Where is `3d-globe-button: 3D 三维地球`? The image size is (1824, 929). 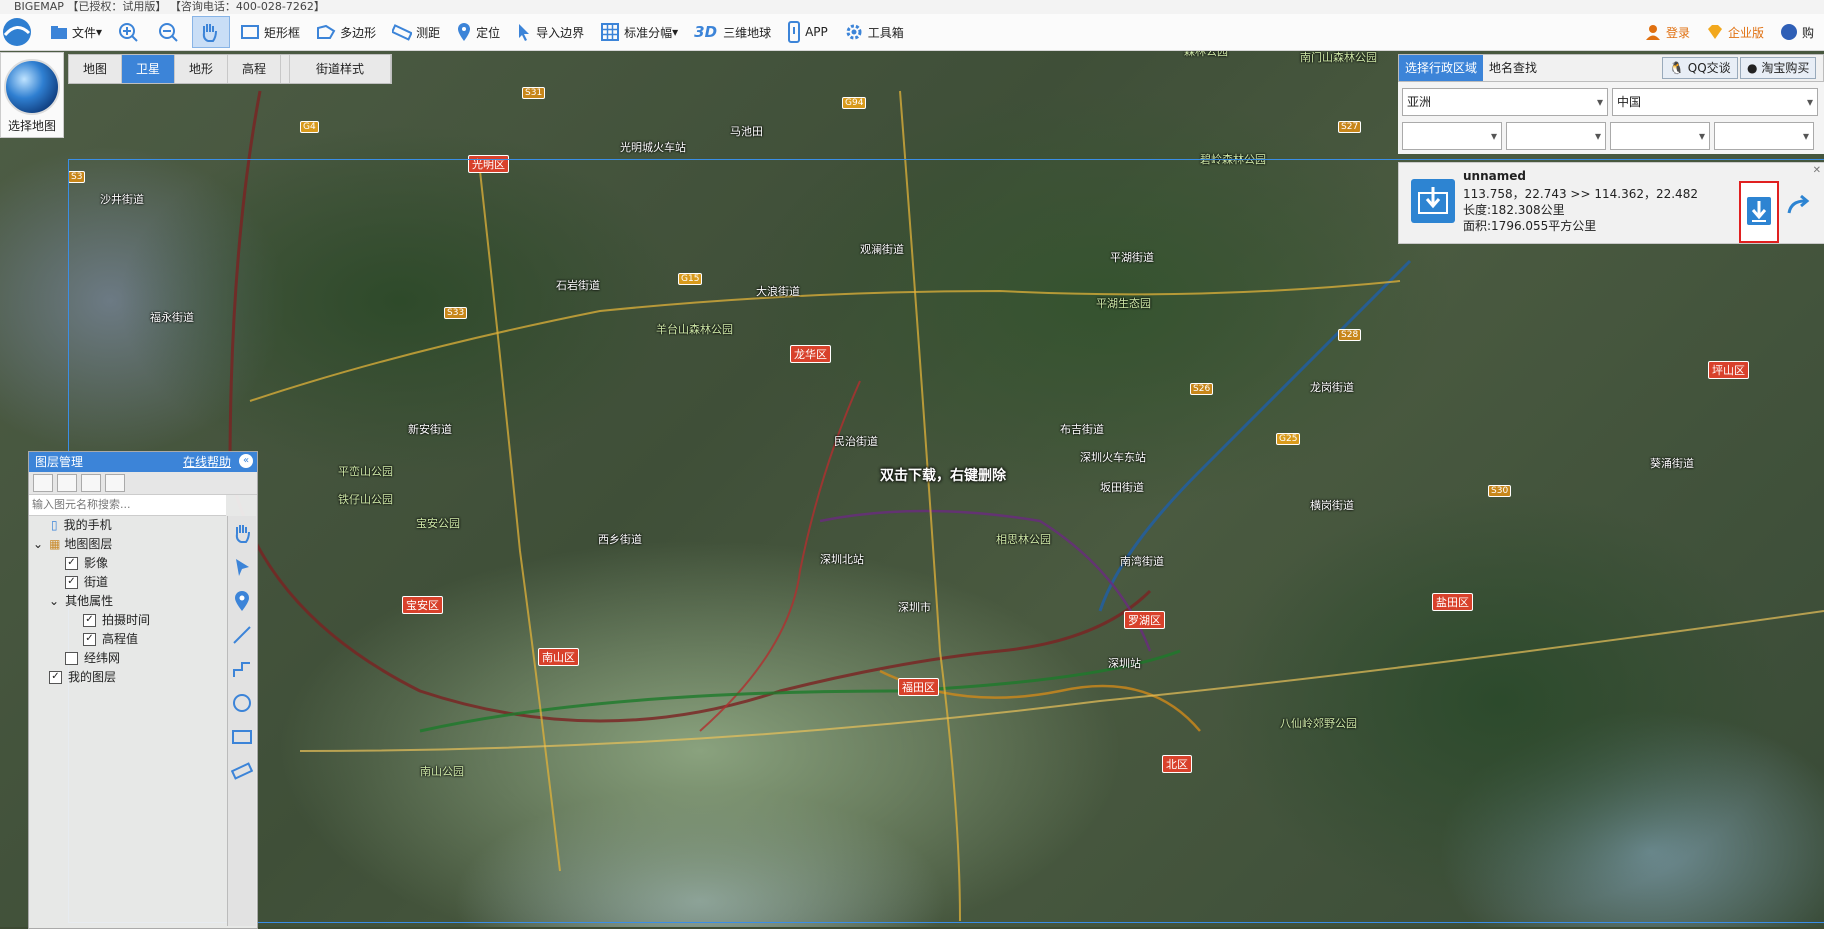 3d-globe-button: 3D 三维地球 is located at coordinates (732, 32).